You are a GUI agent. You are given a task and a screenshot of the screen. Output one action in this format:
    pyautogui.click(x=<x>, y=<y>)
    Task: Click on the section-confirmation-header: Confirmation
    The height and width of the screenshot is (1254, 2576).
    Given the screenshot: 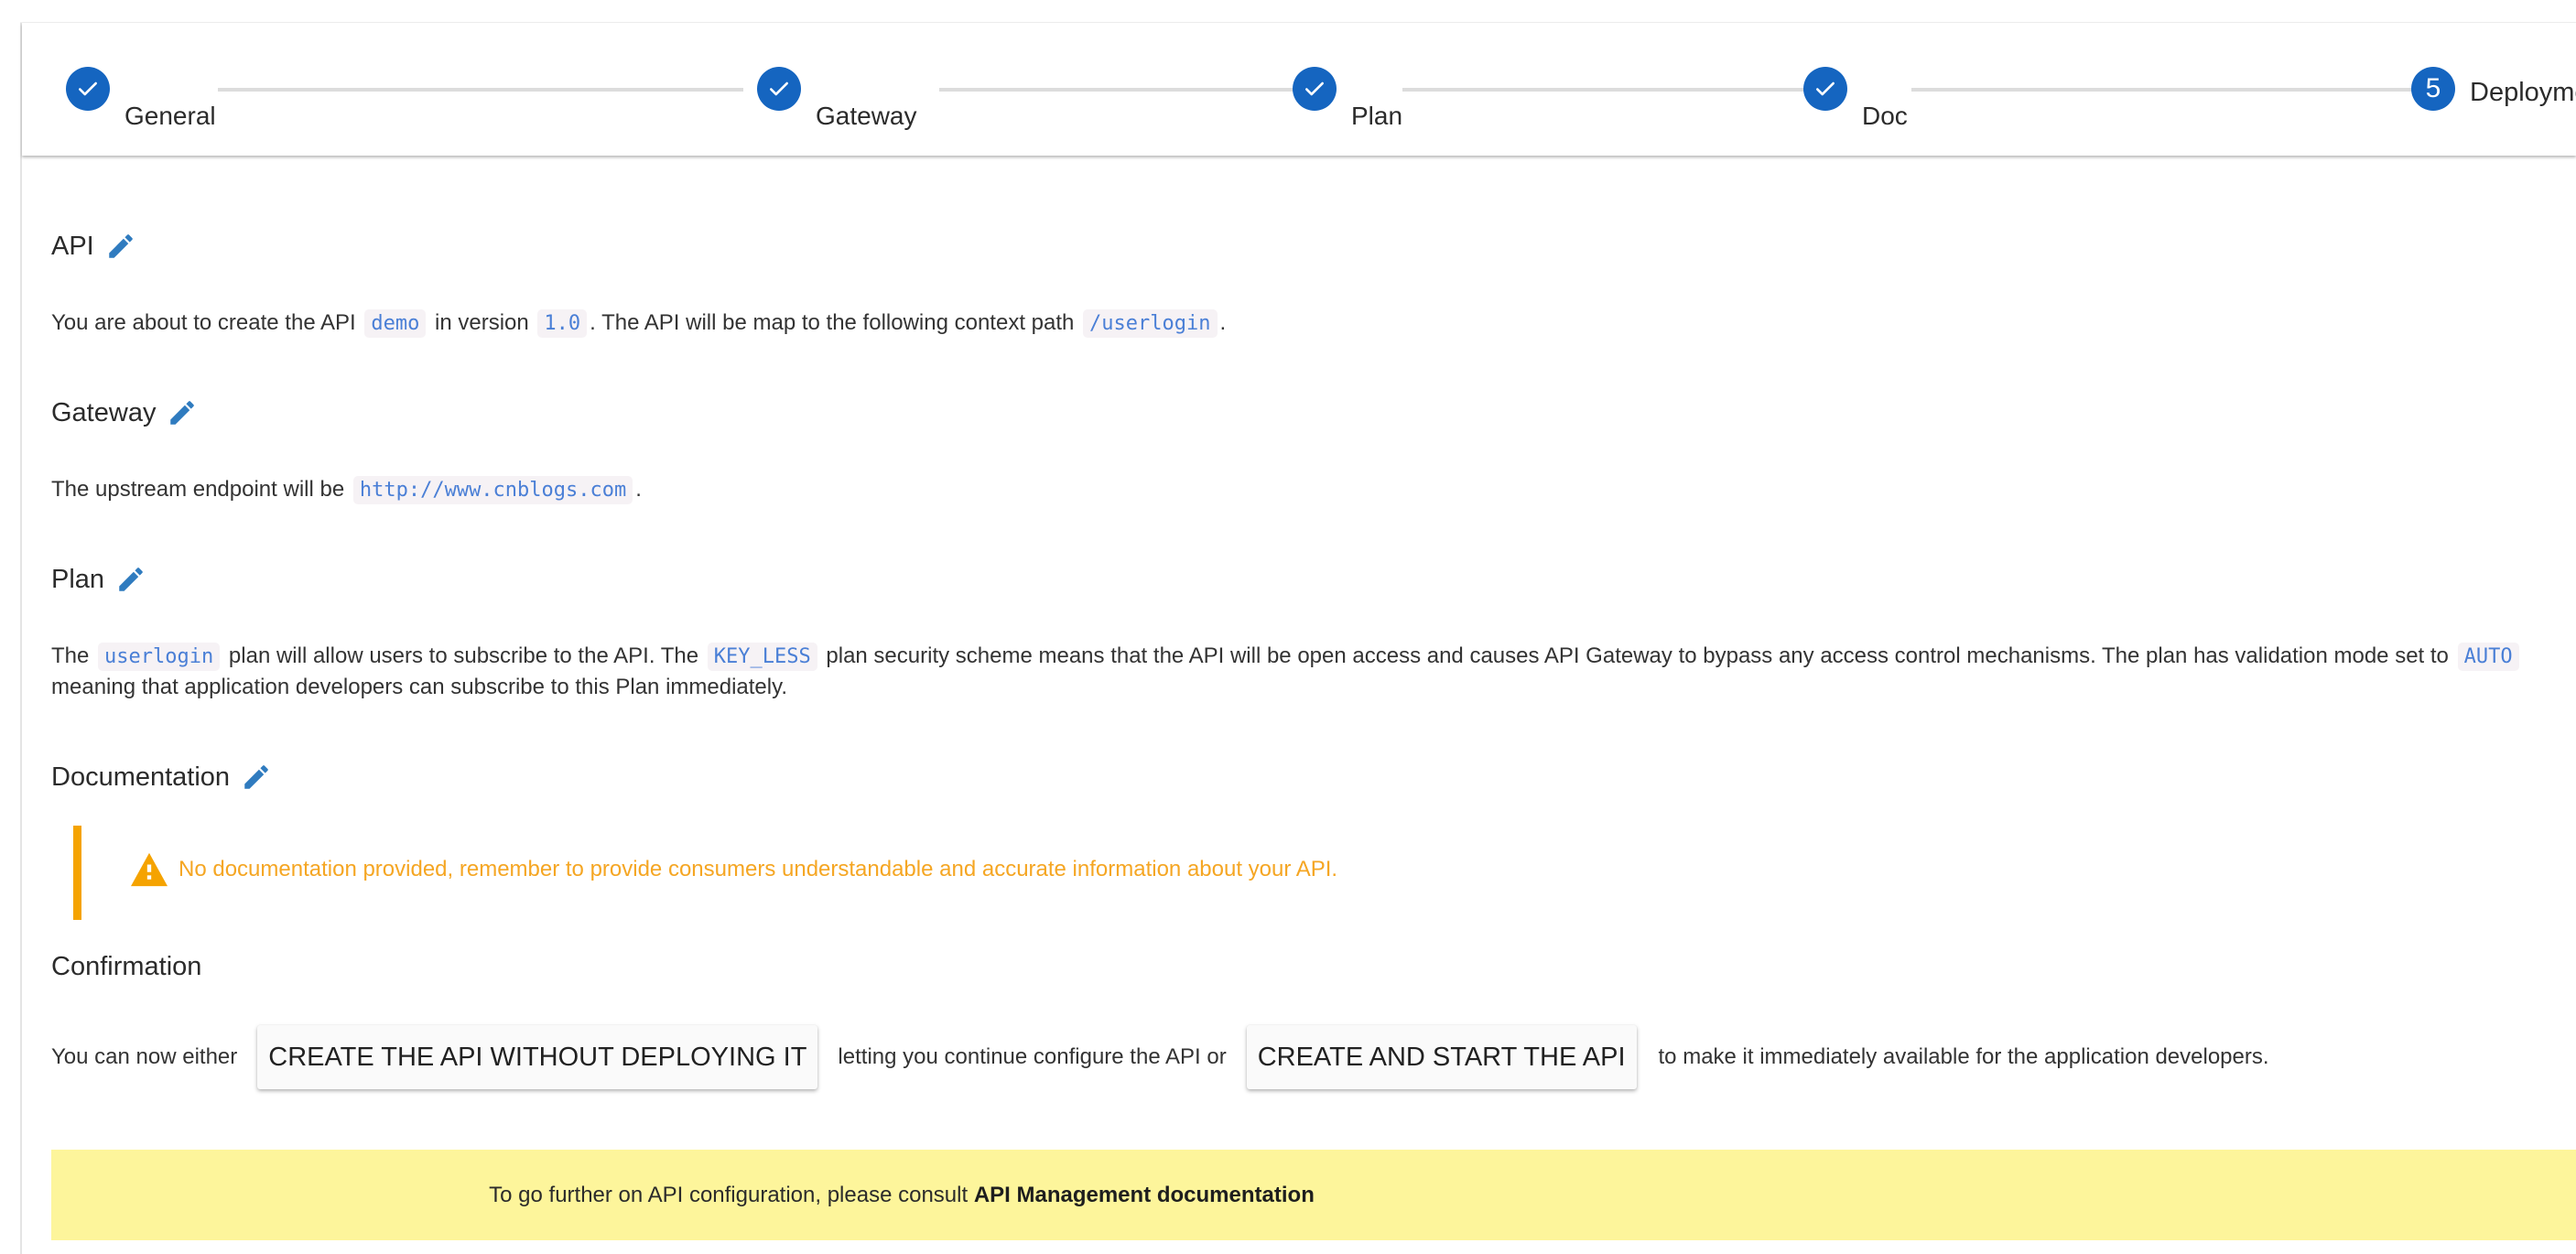 What is the action you would take?
    pyautogui.click(x=126, y=967)
    